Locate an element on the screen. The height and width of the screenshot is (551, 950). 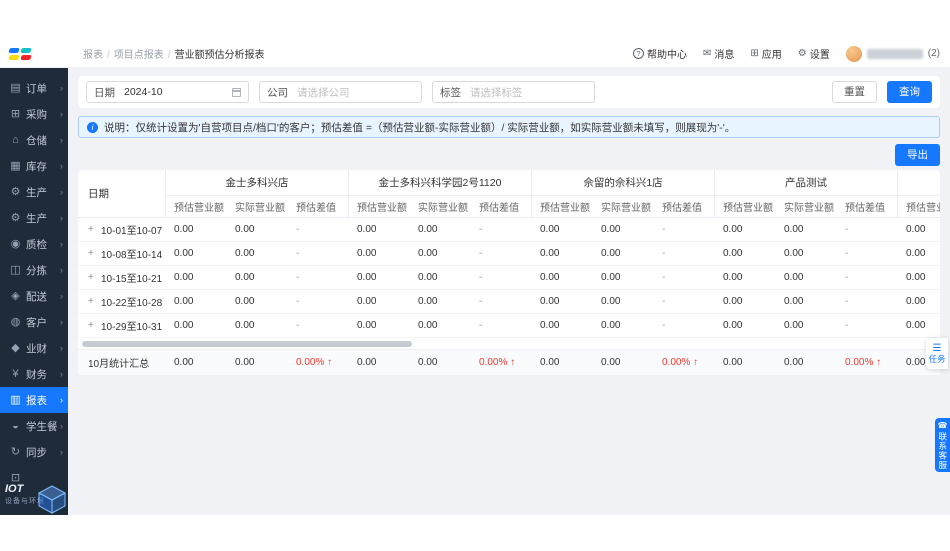
column-header: 实际营业额 is located at coordinates (260, 208).